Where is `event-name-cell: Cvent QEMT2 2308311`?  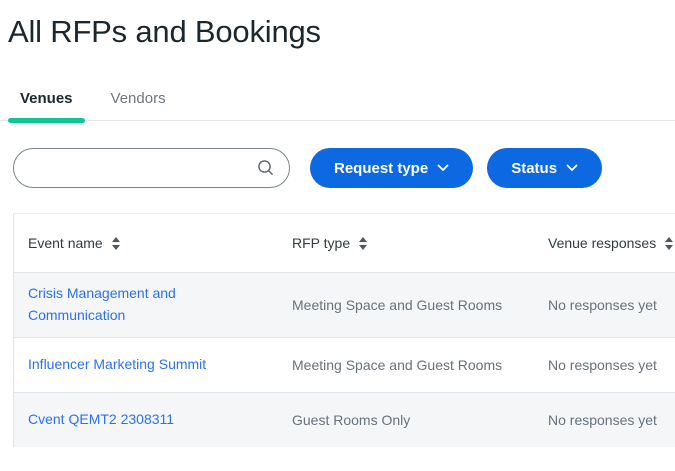 event-name-cell: Cvent QEMT2 2308311 is located at coordinates (146, 420).